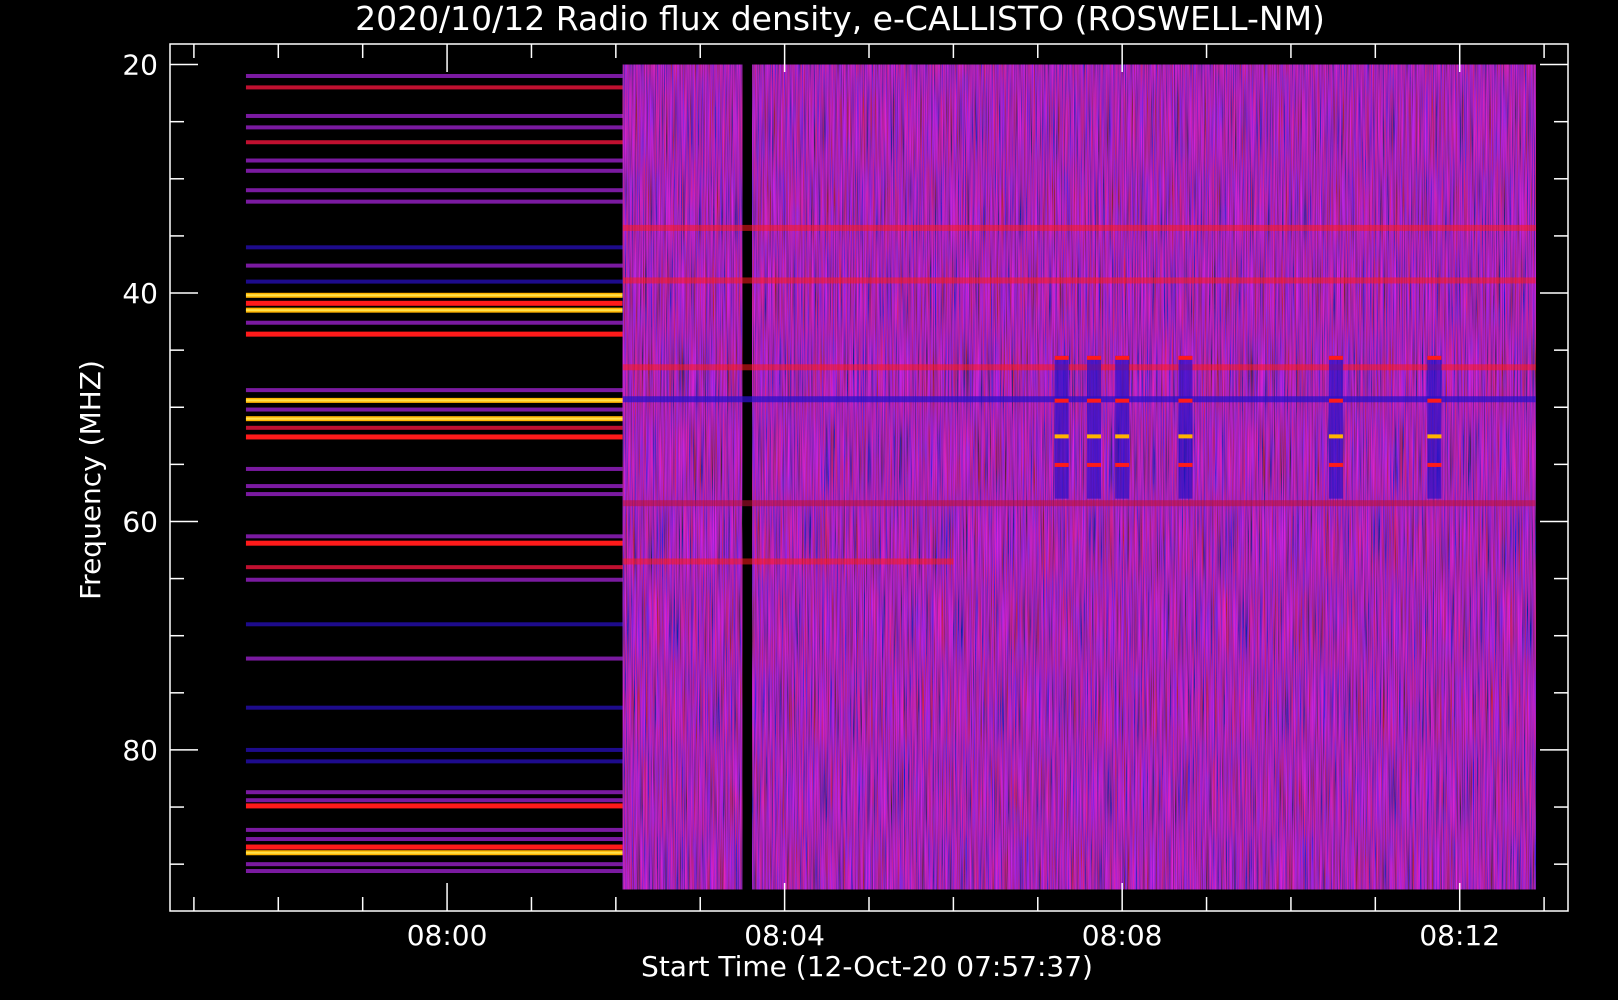 This screenshot has width=1618, height=1000. Describe the element at coordinates (682, 477) in the screenshot. I see `spectrum-blue-noise` at that location.